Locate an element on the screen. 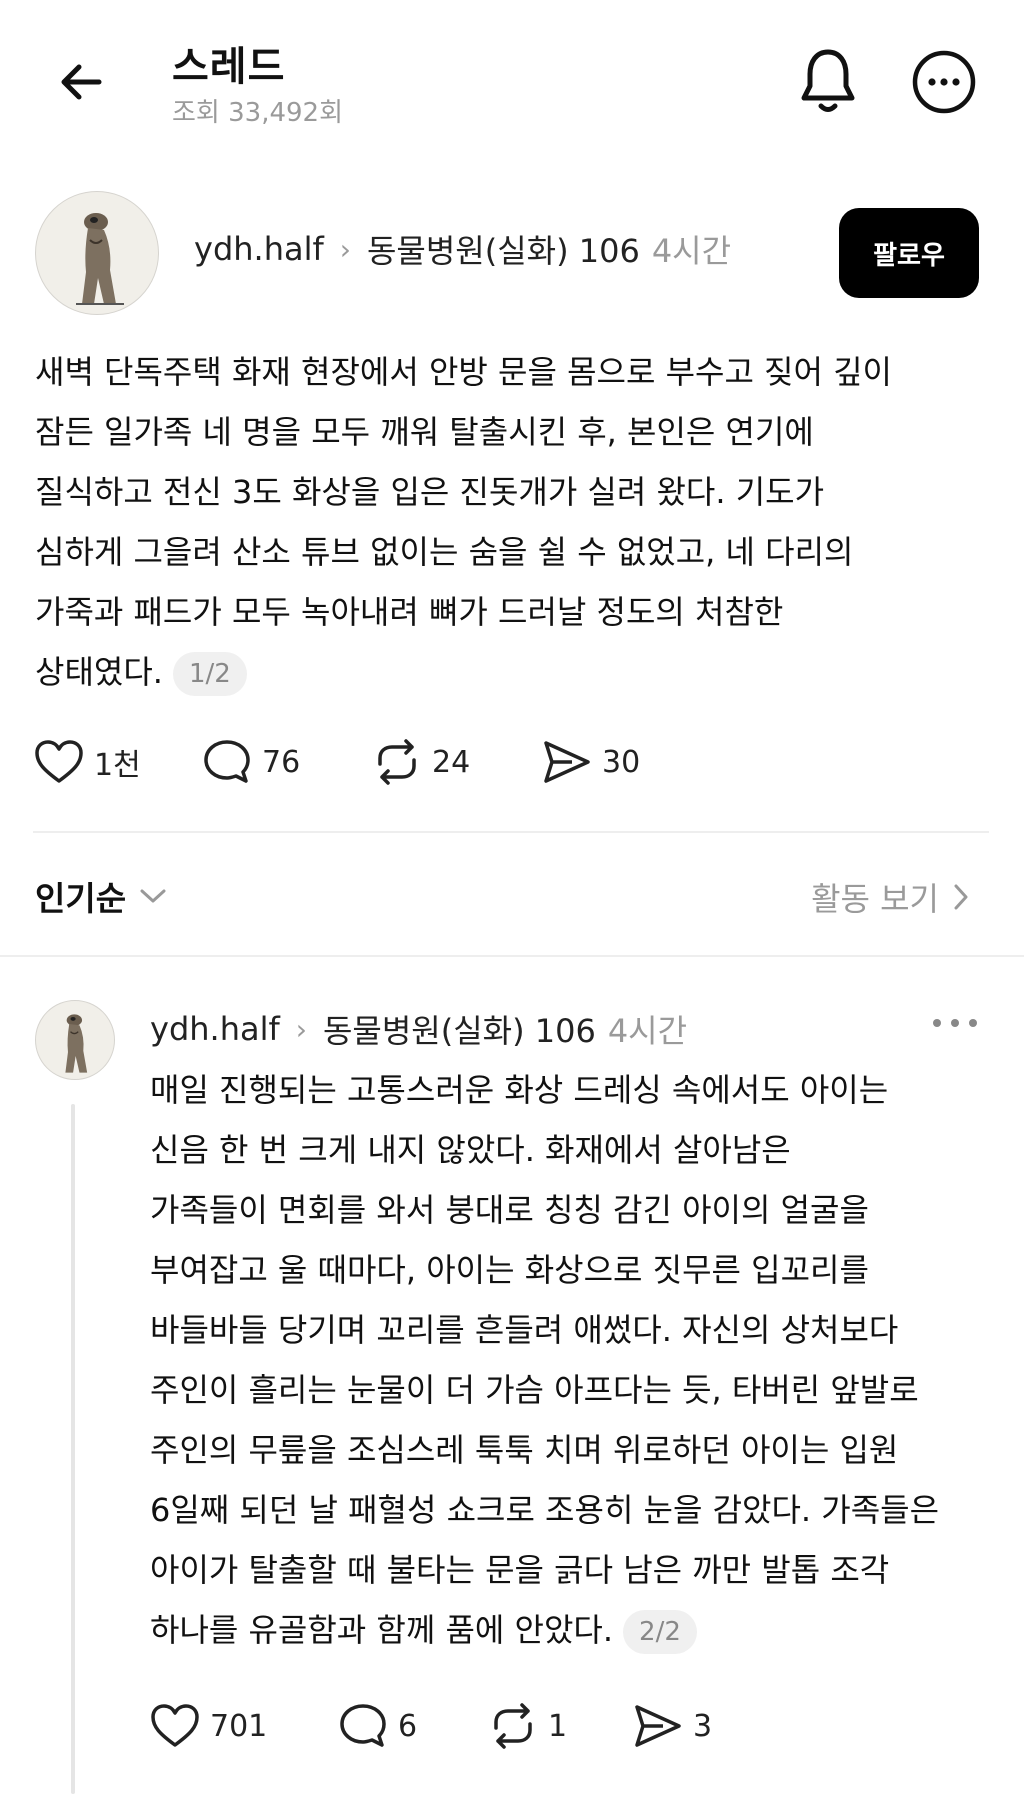 Image resolution: width=1024 pixels, height=1794 pixels. reply-line: 6일째 되던 날 패혈성 쇼크로 조용히 눈을 감았다. 가족들은 is located at coordinates (545, 1510).